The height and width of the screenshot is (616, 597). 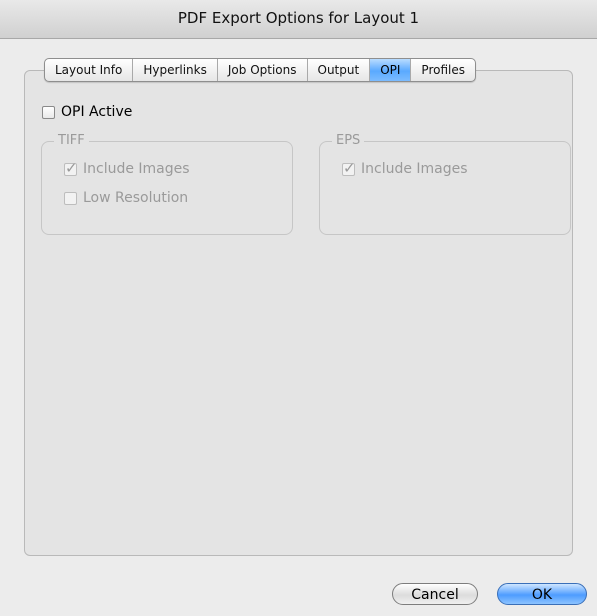 I want to click on tab-profiles: Profiles, so click(x=443, y=70).